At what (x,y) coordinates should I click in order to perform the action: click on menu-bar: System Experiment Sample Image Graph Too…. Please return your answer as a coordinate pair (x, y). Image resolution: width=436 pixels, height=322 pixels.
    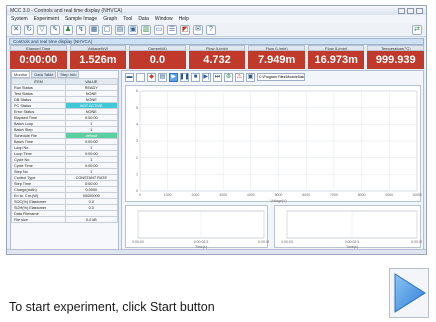
    Looking at the image, I should click on (216, 19).